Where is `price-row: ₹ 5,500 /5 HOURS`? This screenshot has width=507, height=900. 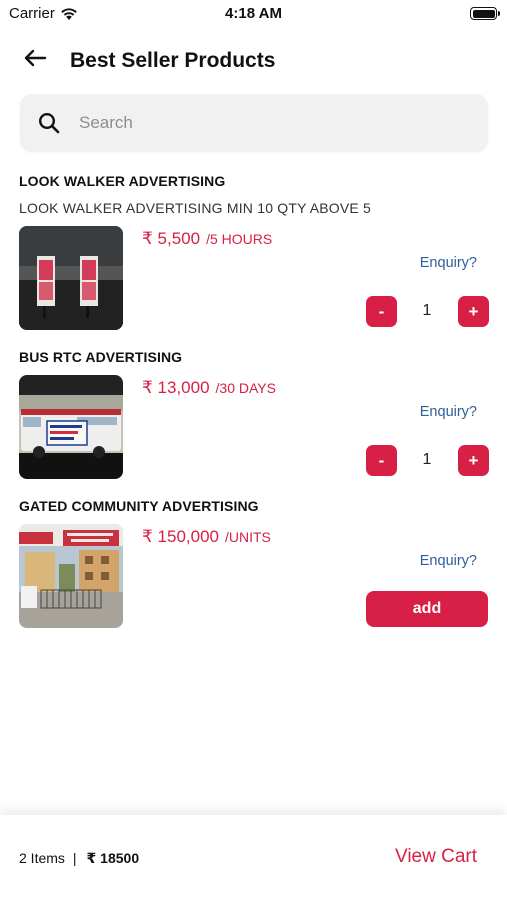
price-row: ₹ 5,500 /5 HOURS is located at coordinates (207, 239).